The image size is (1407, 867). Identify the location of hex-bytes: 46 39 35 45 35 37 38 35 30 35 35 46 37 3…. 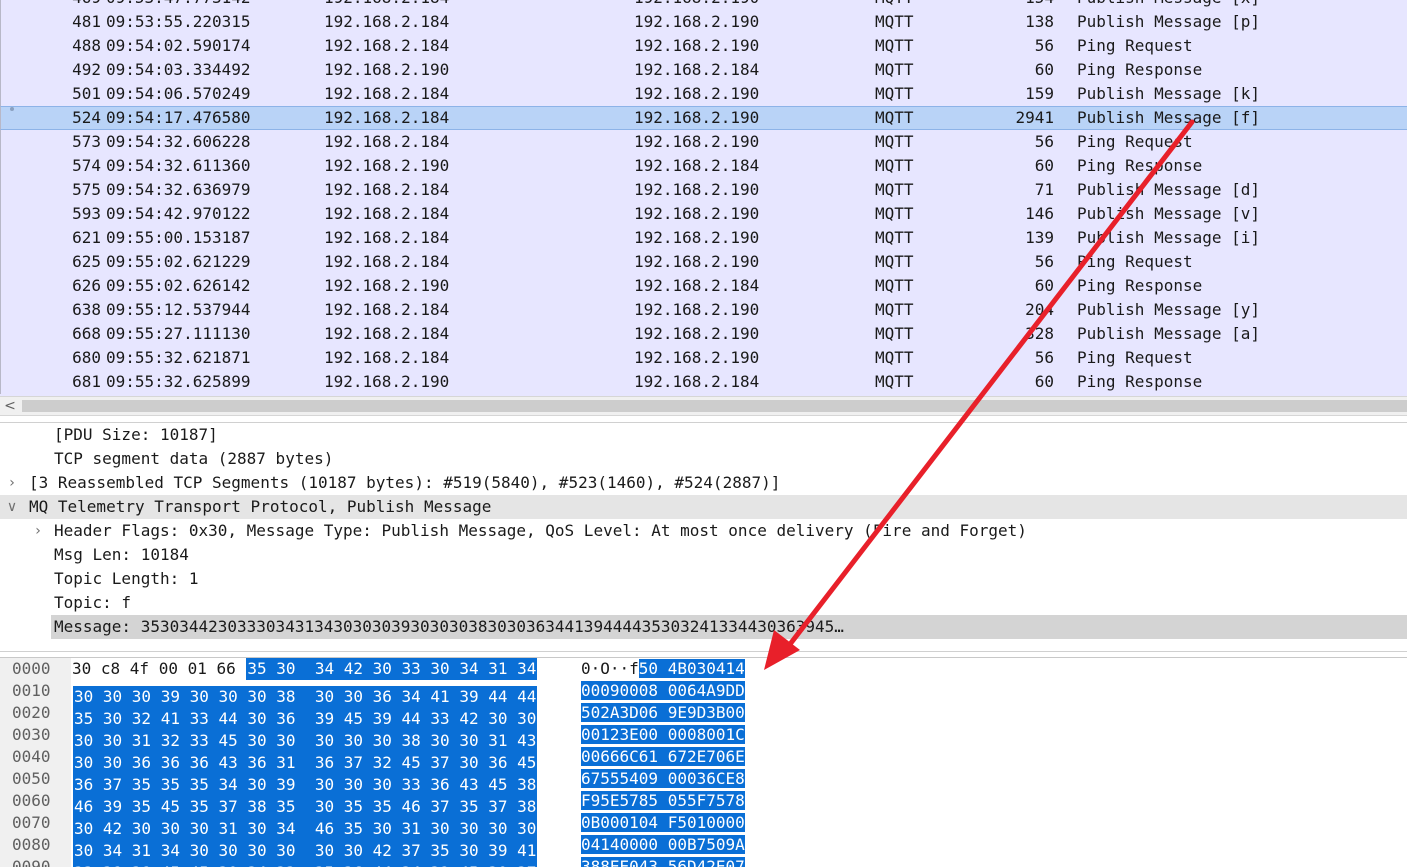
(304, 804).